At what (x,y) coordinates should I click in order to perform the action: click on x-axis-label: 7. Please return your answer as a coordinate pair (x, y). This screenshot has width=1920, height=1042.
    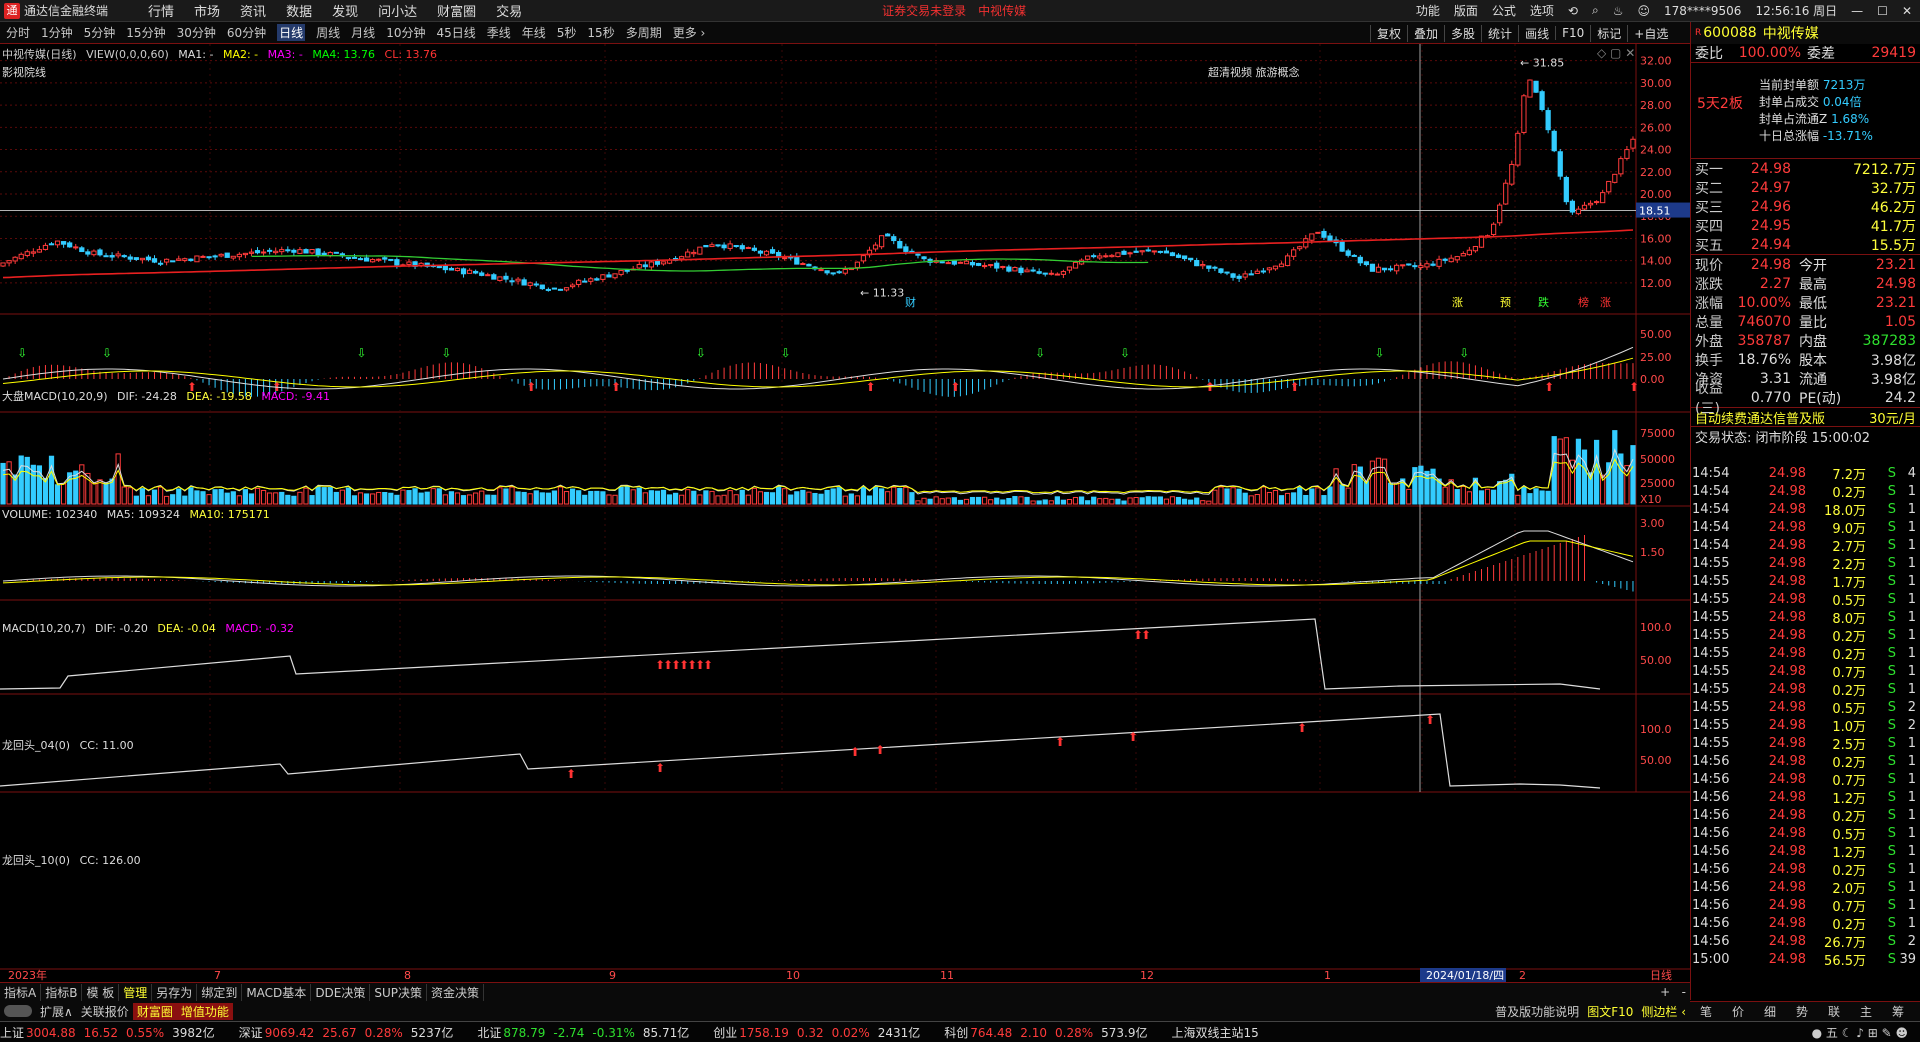
    Looking at the image, I should click on (217, 975).